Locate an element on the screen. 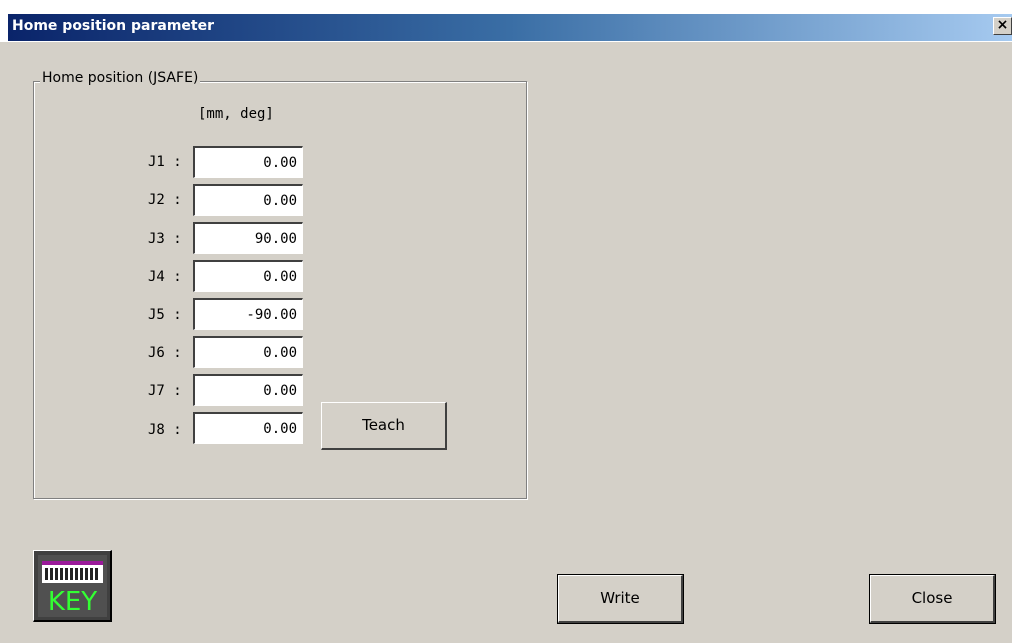 The width and height of the screenshot is (1012, 643). joint-label-j5: J5 : is located at coordinates (165, 315).